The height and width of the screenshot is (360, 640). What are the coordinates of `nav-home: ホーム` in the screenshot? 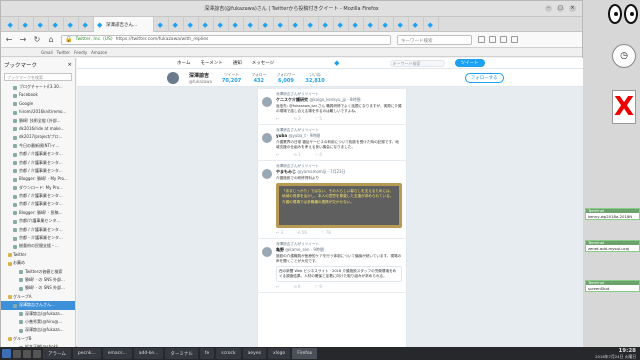 It's located at (183, 63).